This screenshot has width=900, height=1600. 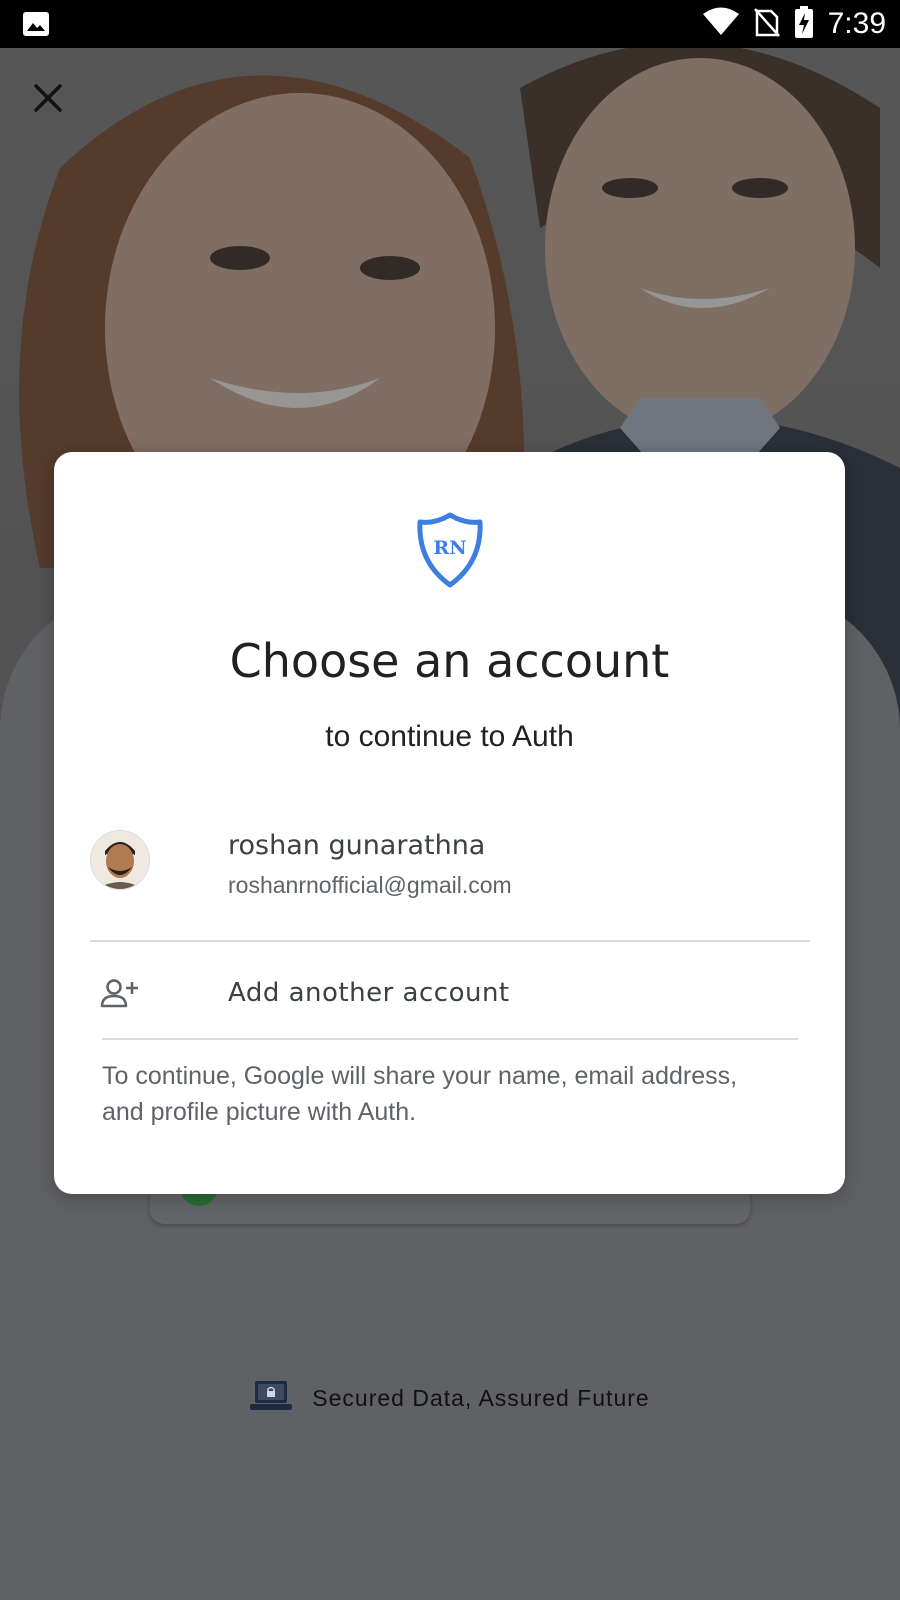 What do you see at coordinates (48, 98) in the screenshot?
I see `close-icon` at bounding box center [48, 98].